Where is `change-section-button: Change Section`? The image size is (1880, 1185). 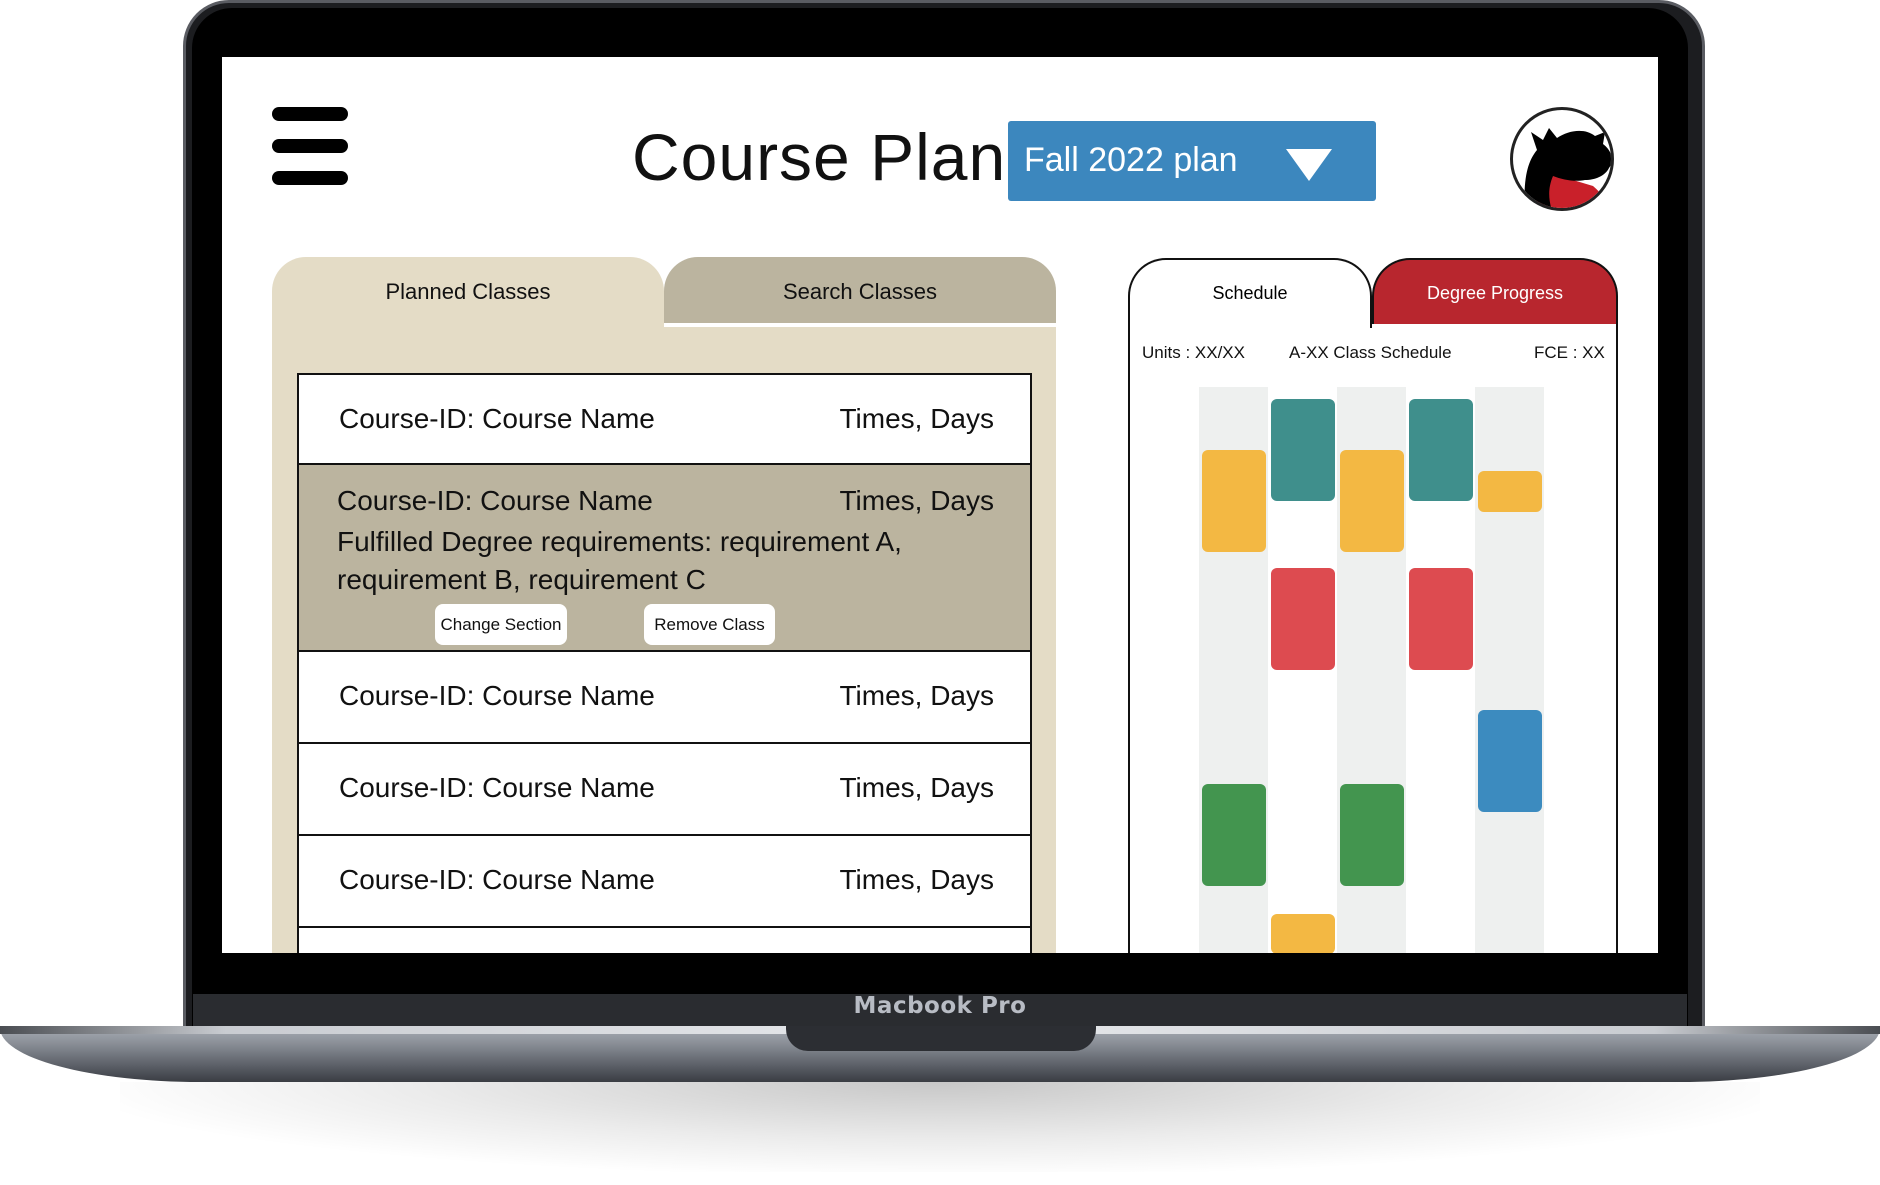
change-section-button: Change Section is located at coordinates (501, 624).